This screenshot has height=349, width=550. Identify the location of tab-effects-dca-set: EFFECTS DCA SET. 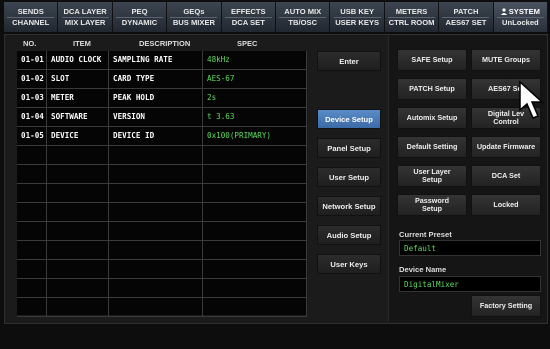
(249, 17).